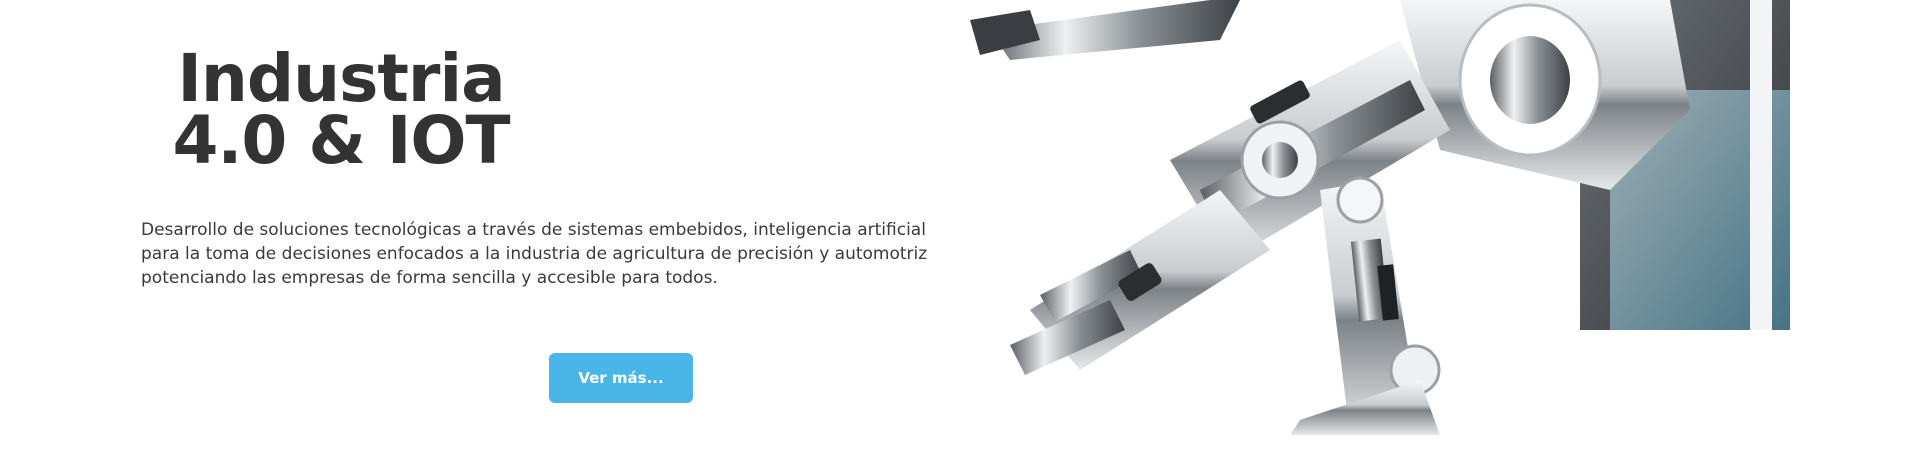 This screenshot has height=465, width=1920. Describe the element at coordinates (1280, 160) in the screenshot. I see `wrist-joint-core` at that location.